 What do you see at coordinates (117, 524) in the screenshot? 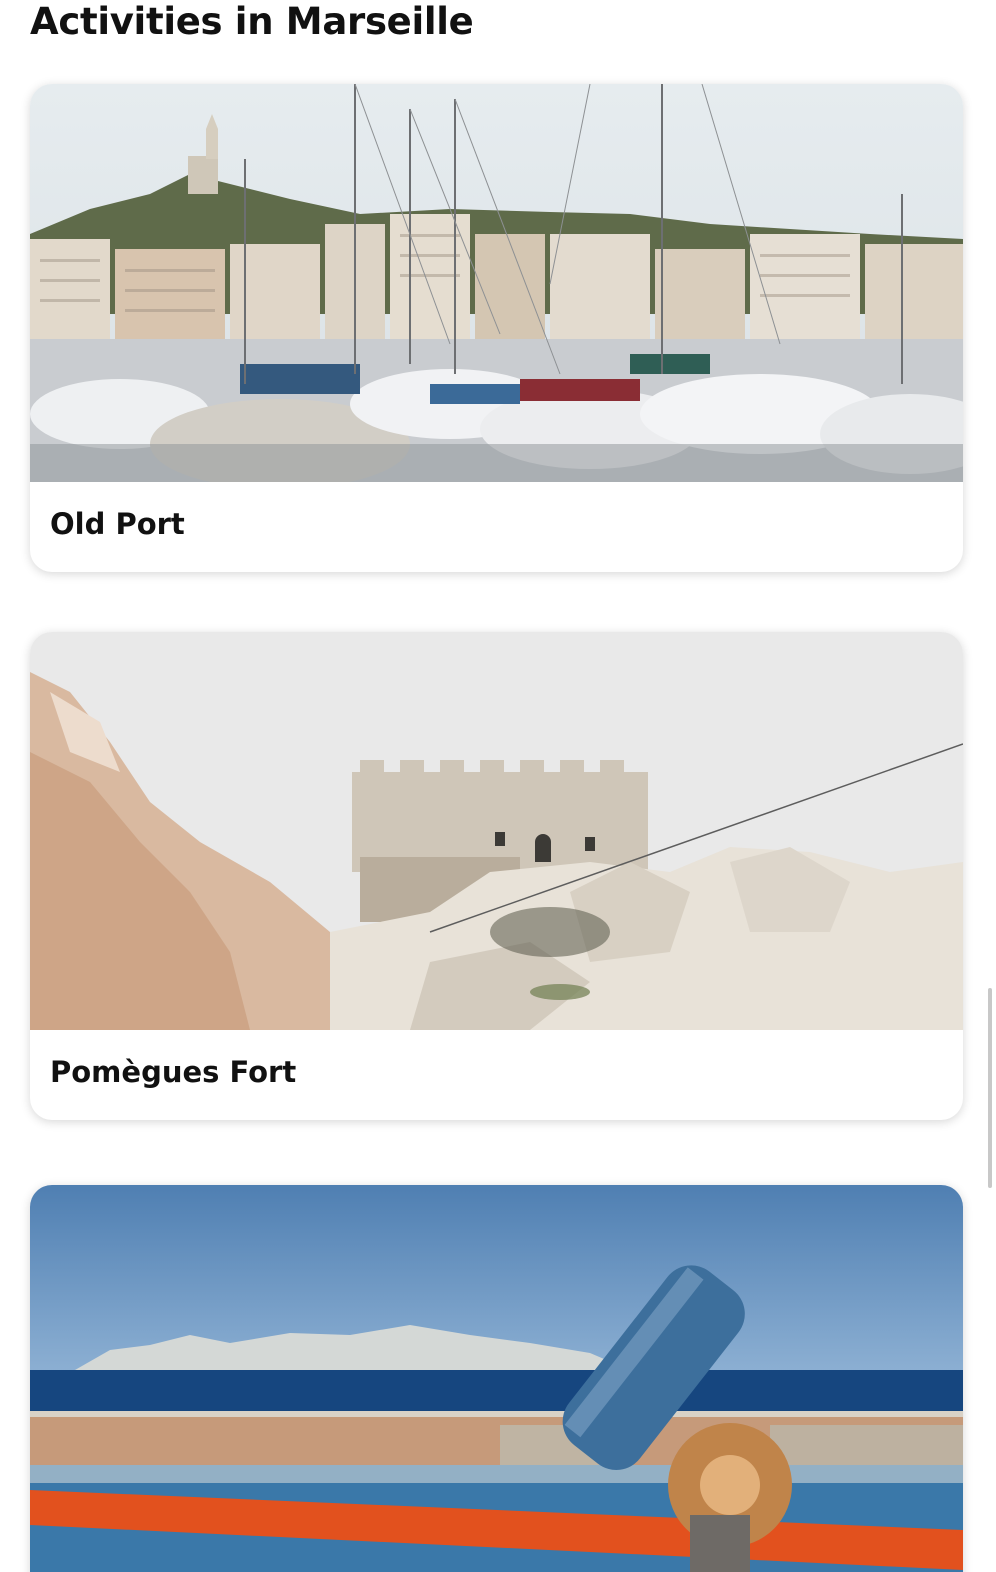
I see `card-title: Old Port` at bounding box center [117, 524].